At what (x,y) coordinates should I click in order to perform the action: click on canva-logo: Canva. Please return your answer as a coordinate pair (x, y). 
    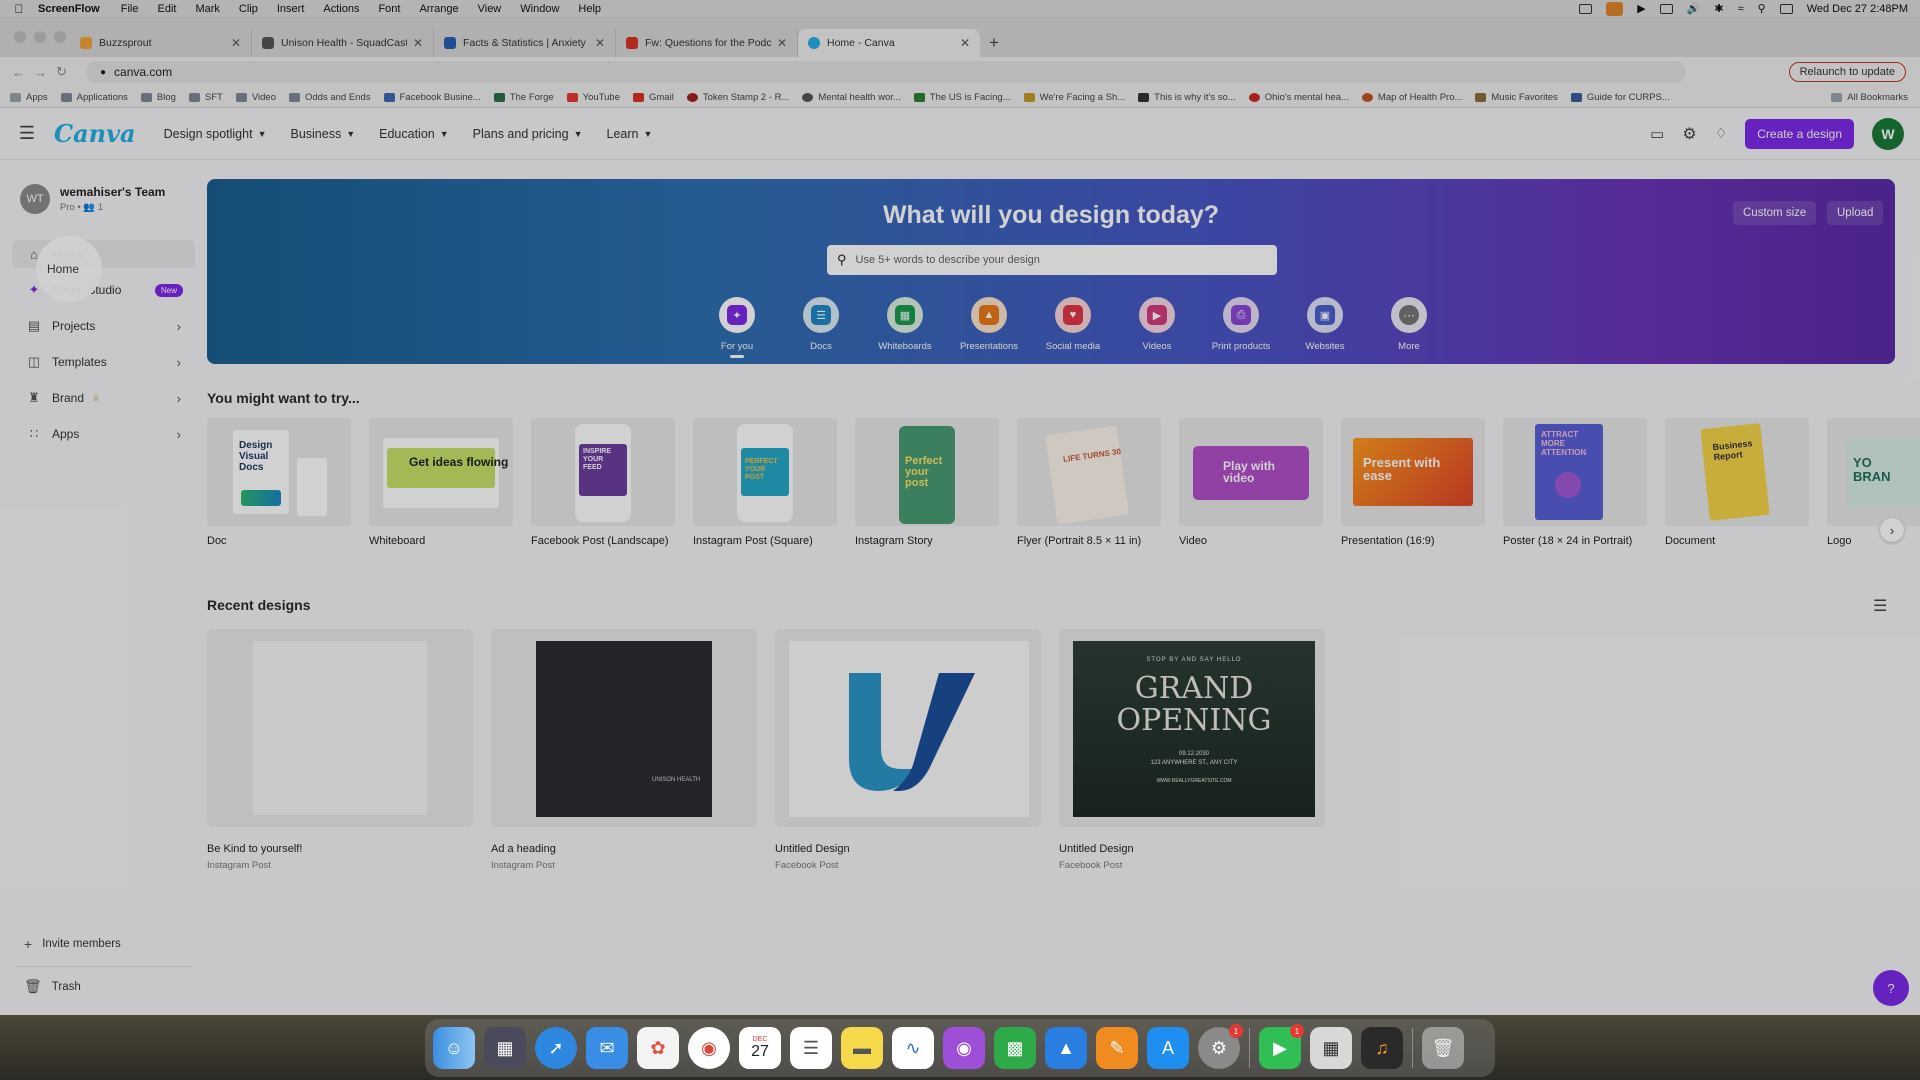
    Looking at the image, I should click on (95, 133).